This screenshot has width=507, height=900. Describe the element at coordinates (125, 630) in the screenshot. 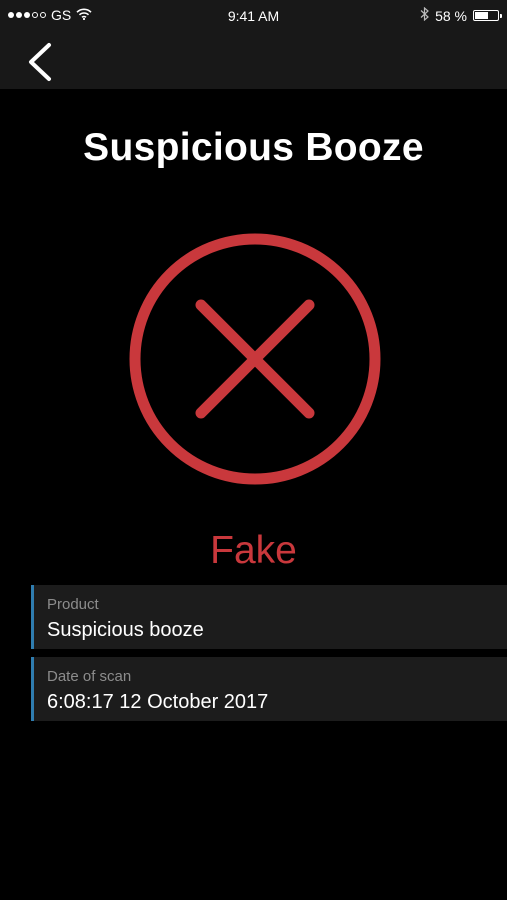

I see `product-value: Suspicious booze` at that location.